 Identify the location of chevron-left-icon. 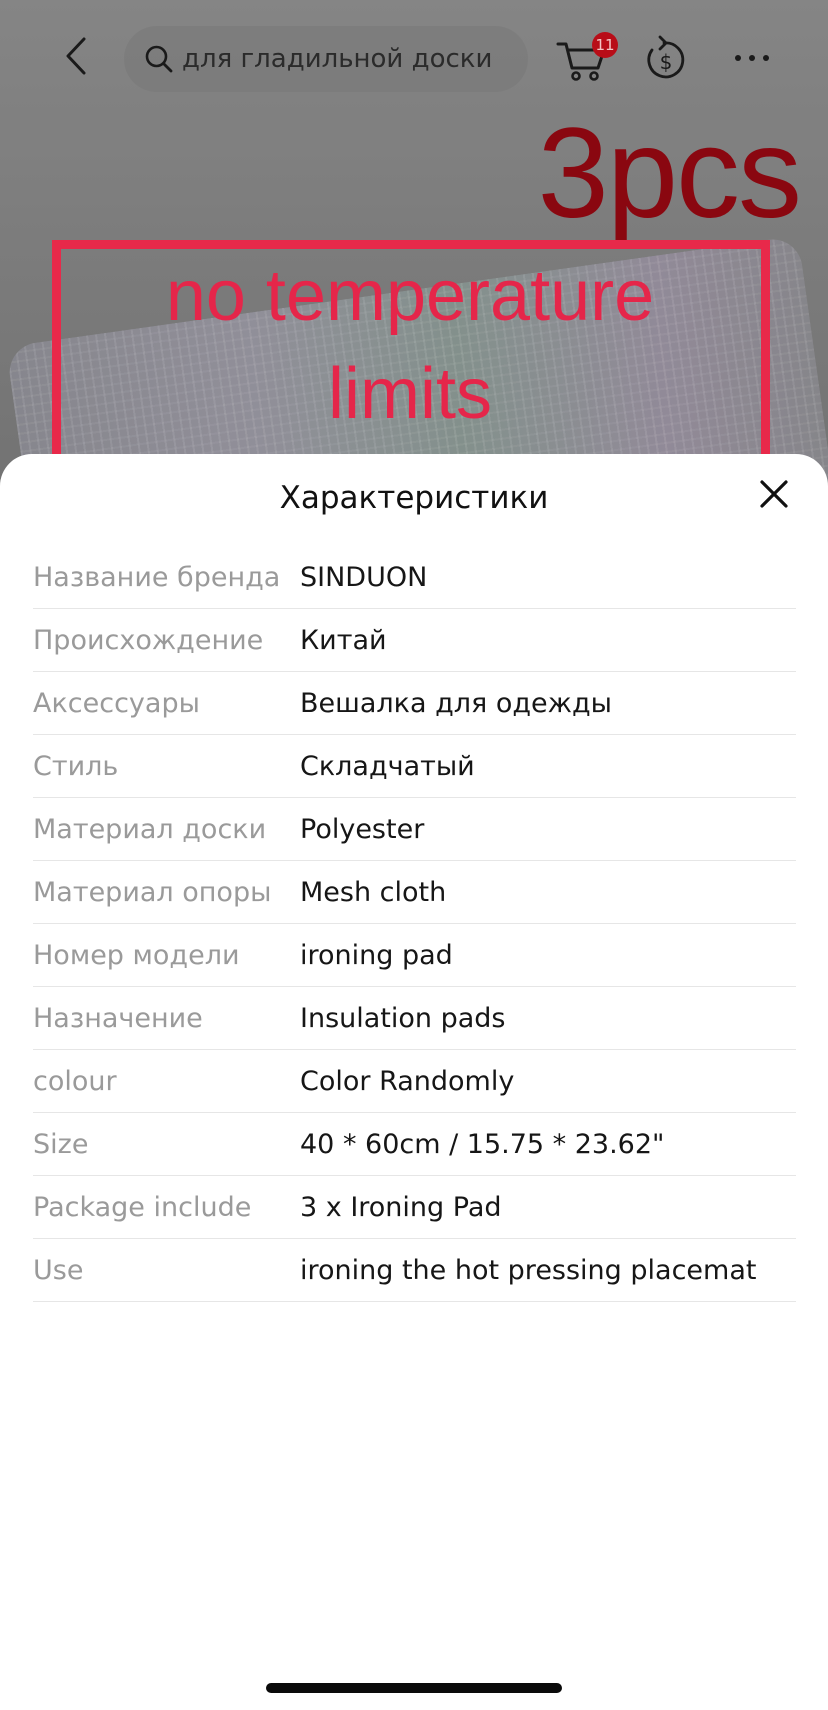
(76, 58).